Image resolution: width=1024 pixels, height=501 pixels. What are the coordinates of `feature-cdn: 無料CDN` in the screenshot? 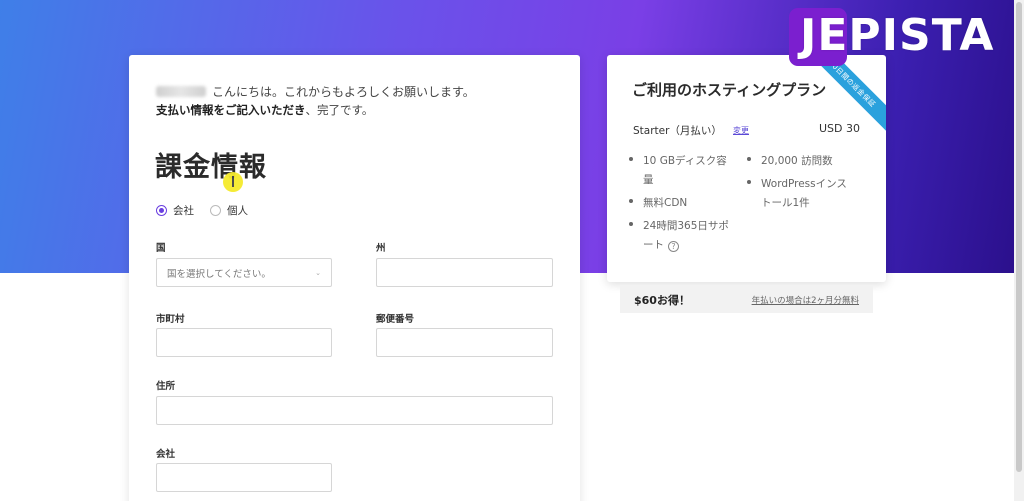 It's located at (658, 203).